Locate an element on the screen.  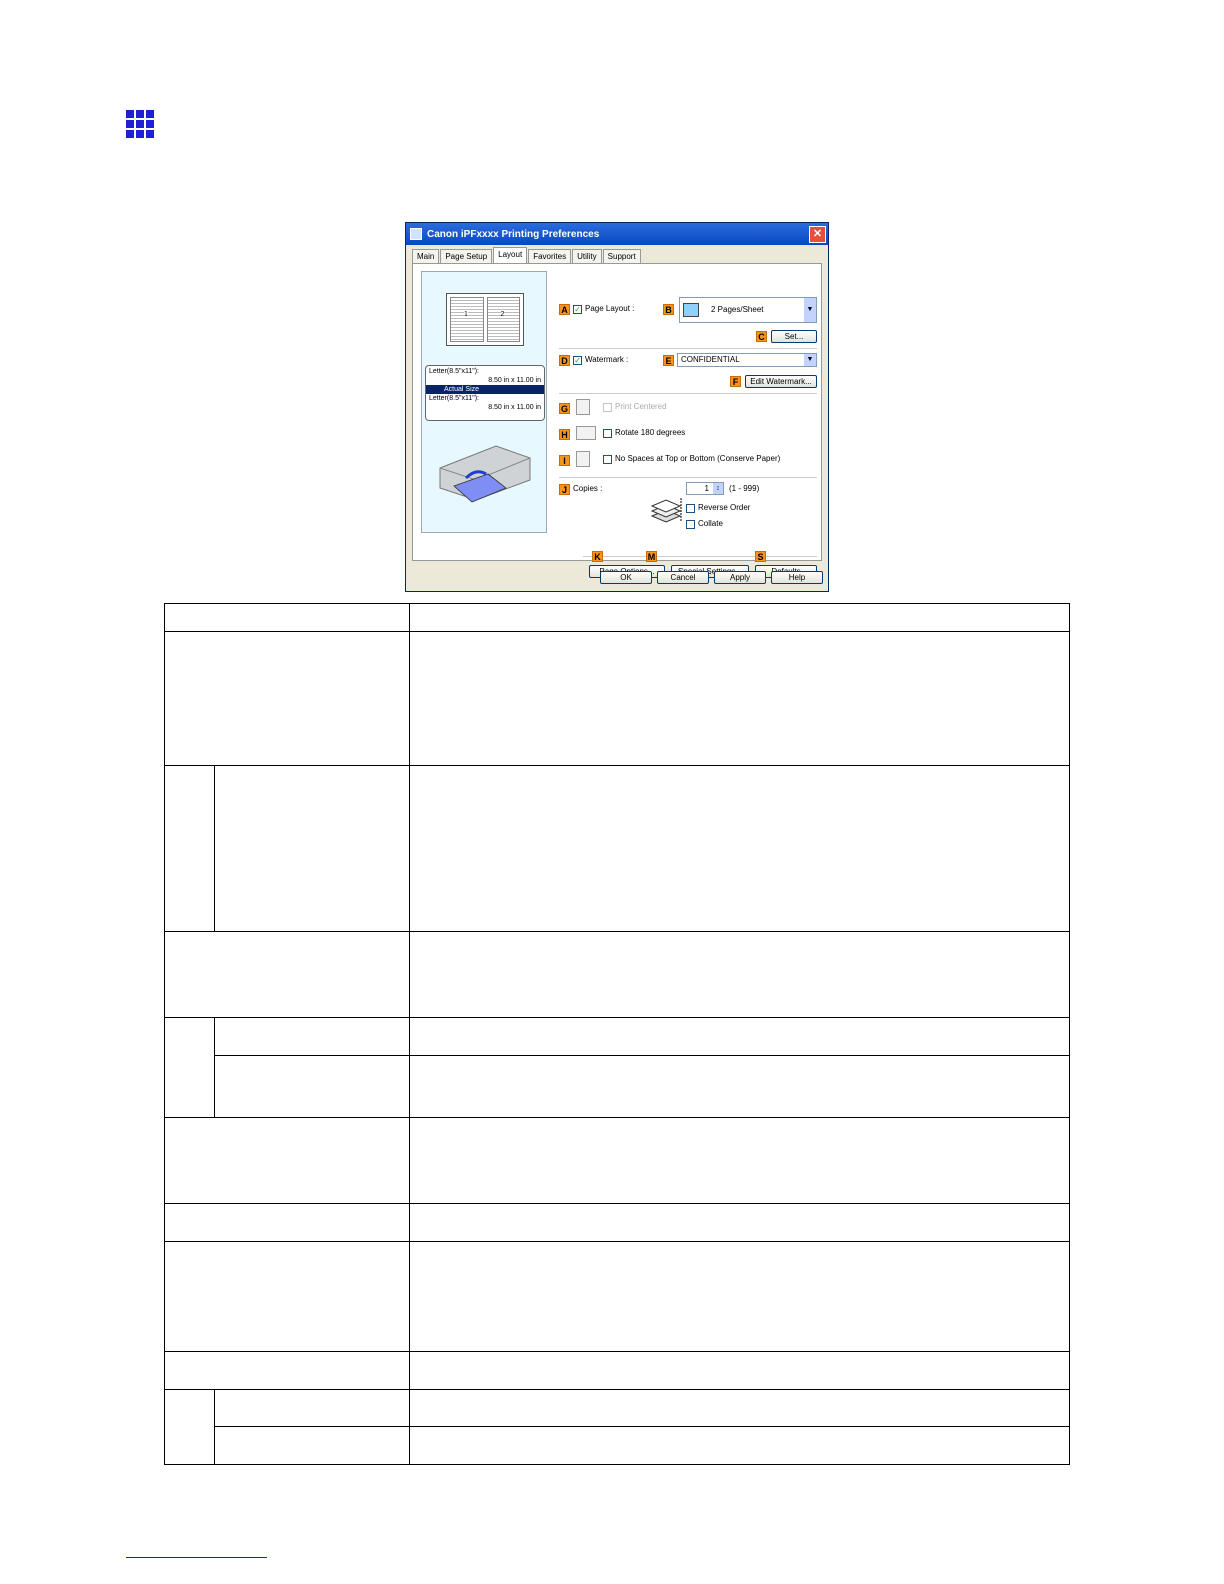
actual-size-label: Actual Size is located at coordinates (485, 389).